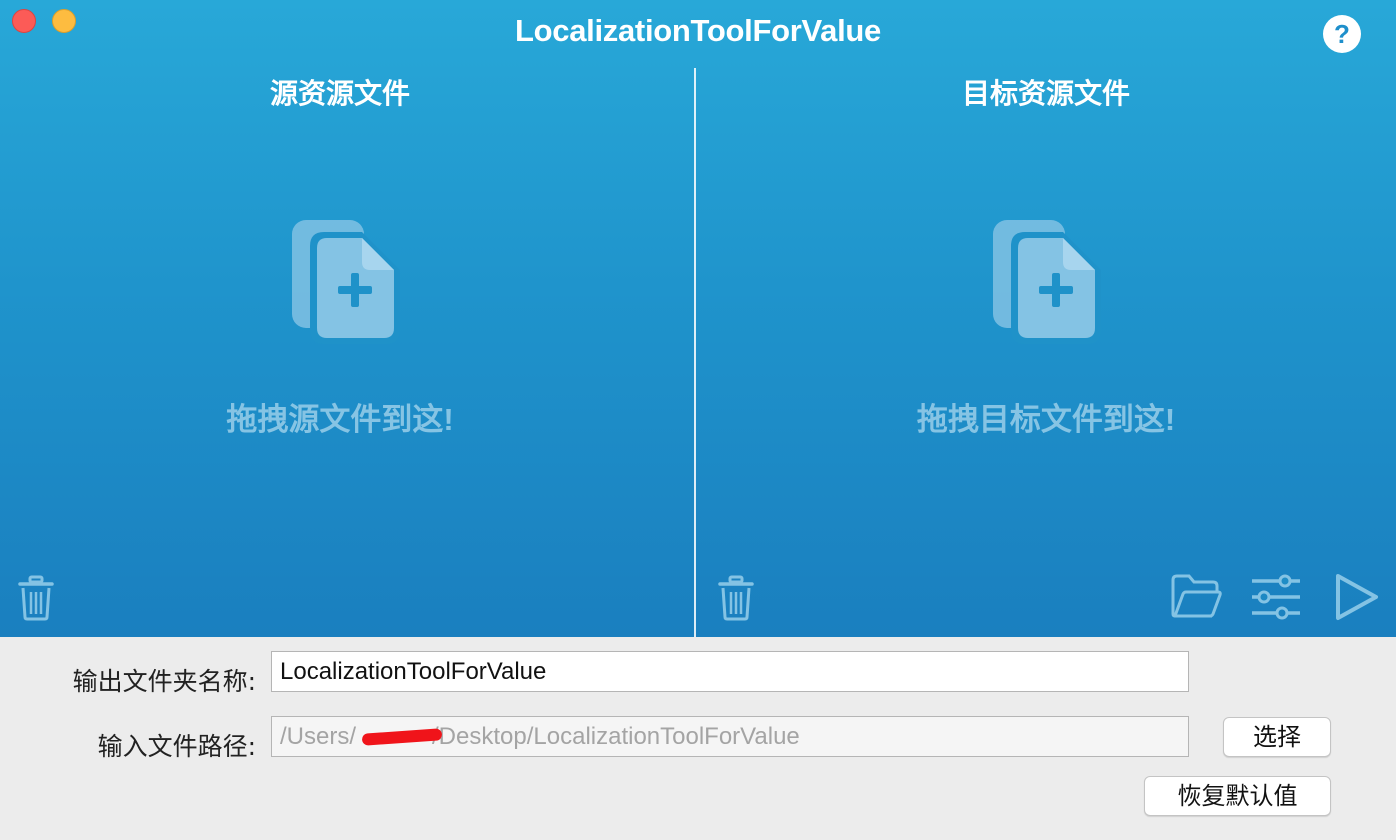 This screenshot has height=840, width=1396. I want to click on input-path-field: /Users/ /Desktop/LocalizationToolForValue, so click(730, 736).